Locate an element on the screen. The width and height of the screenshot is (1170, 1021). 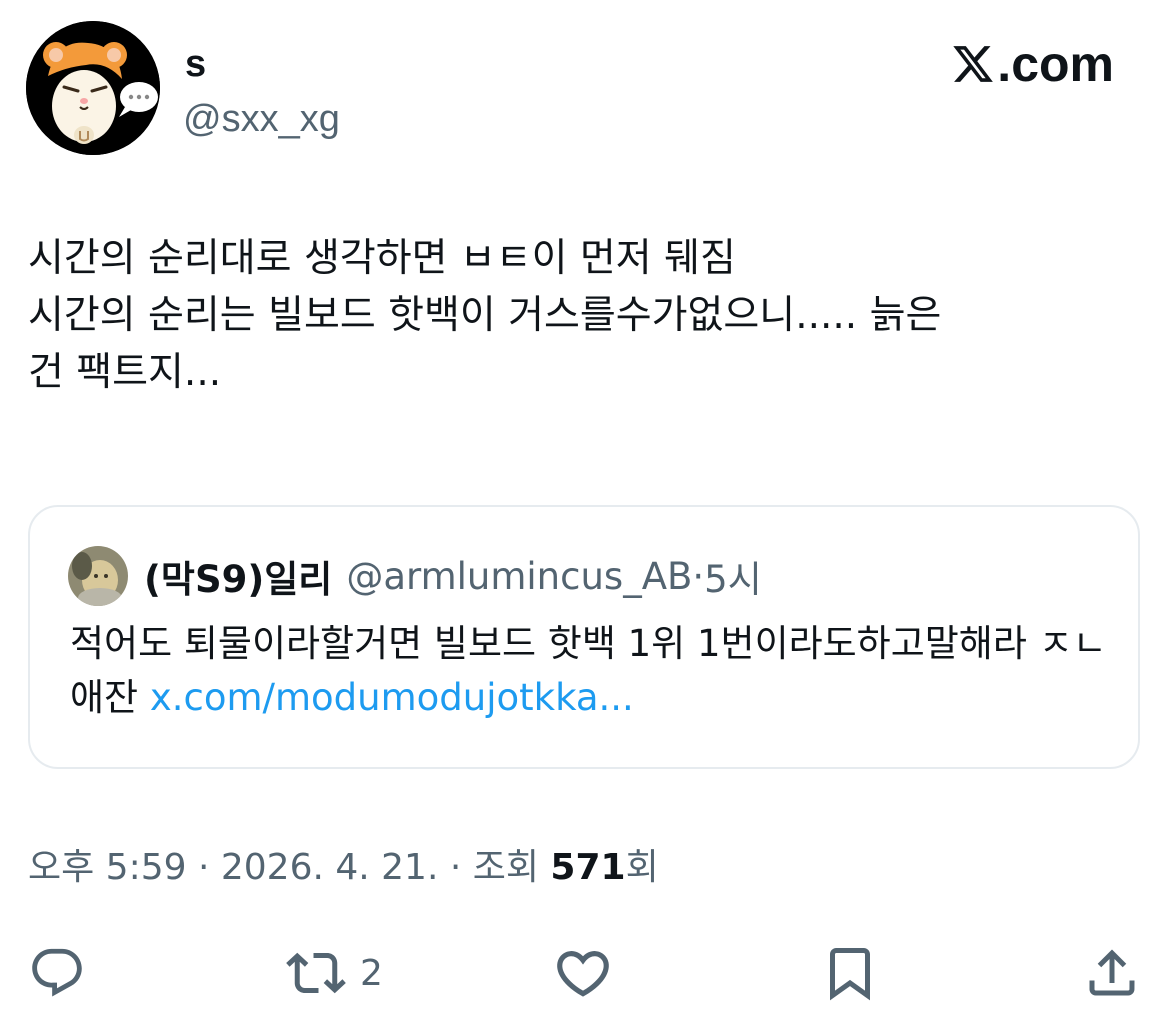
author-handle: @sxx_xg is located at coordinates (261, 119).